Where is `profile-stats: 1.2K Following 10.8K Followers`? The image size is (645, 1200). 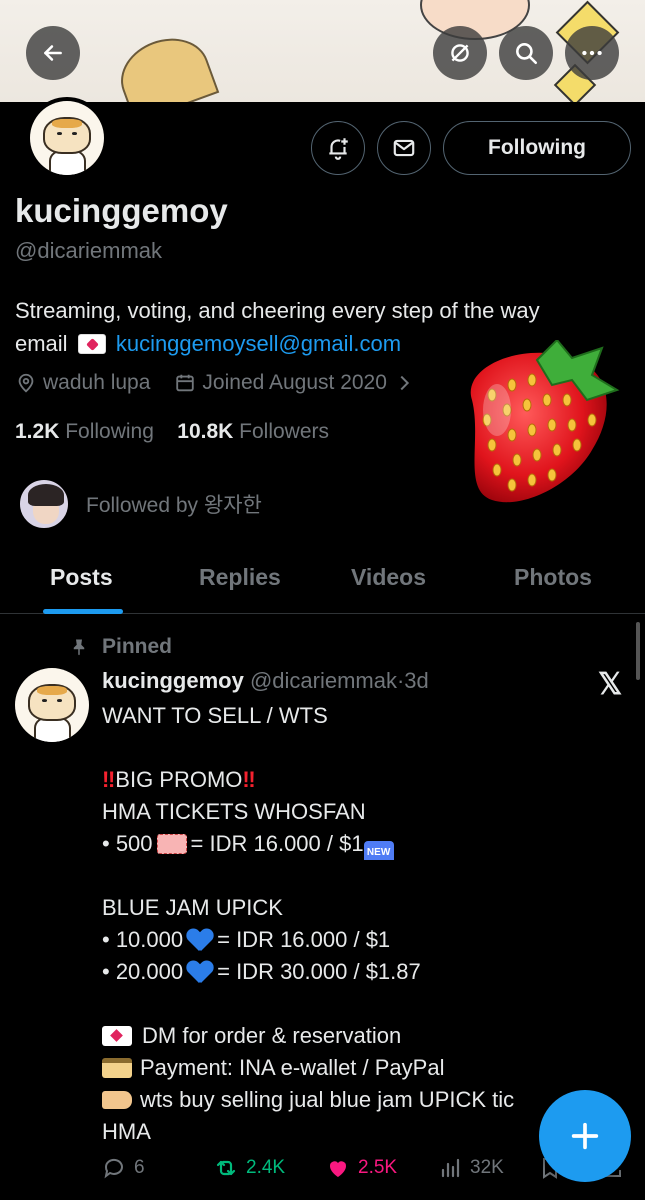 profile-stats: 1.2K Following 10.8K Followers is located at coordinates (172, 432).